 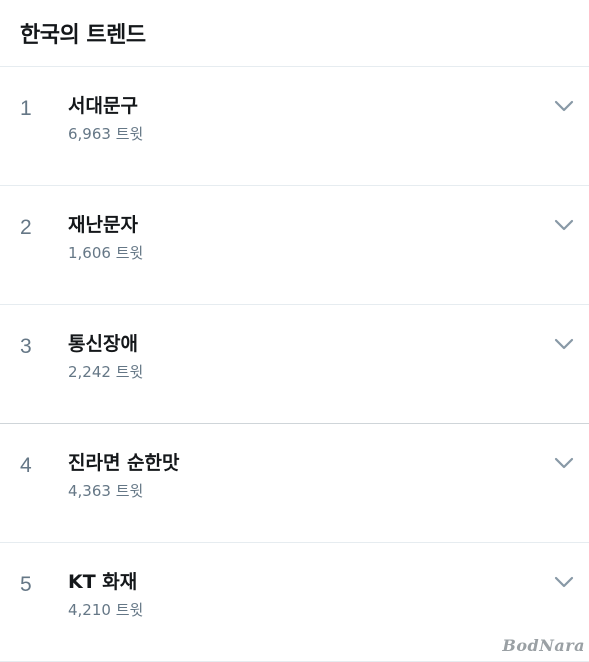 I want to click on trends-header: 한국의 트렌드, so click(x=294, y=33).